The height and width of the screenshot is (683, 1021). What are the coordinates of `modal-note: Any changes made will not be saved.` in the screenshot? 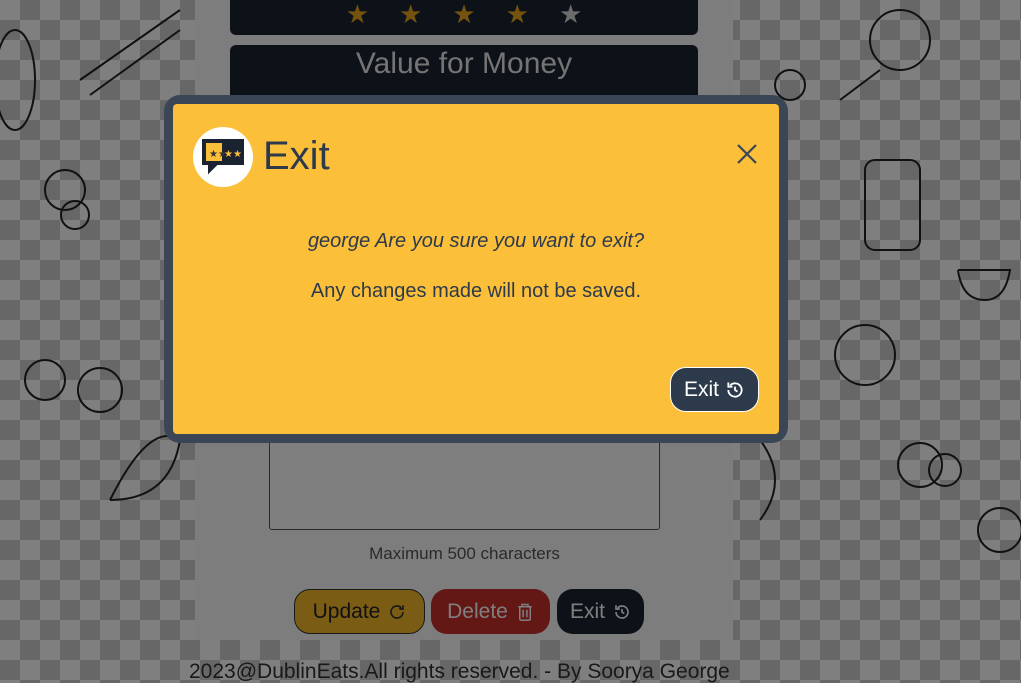 It's located at (476, 291).